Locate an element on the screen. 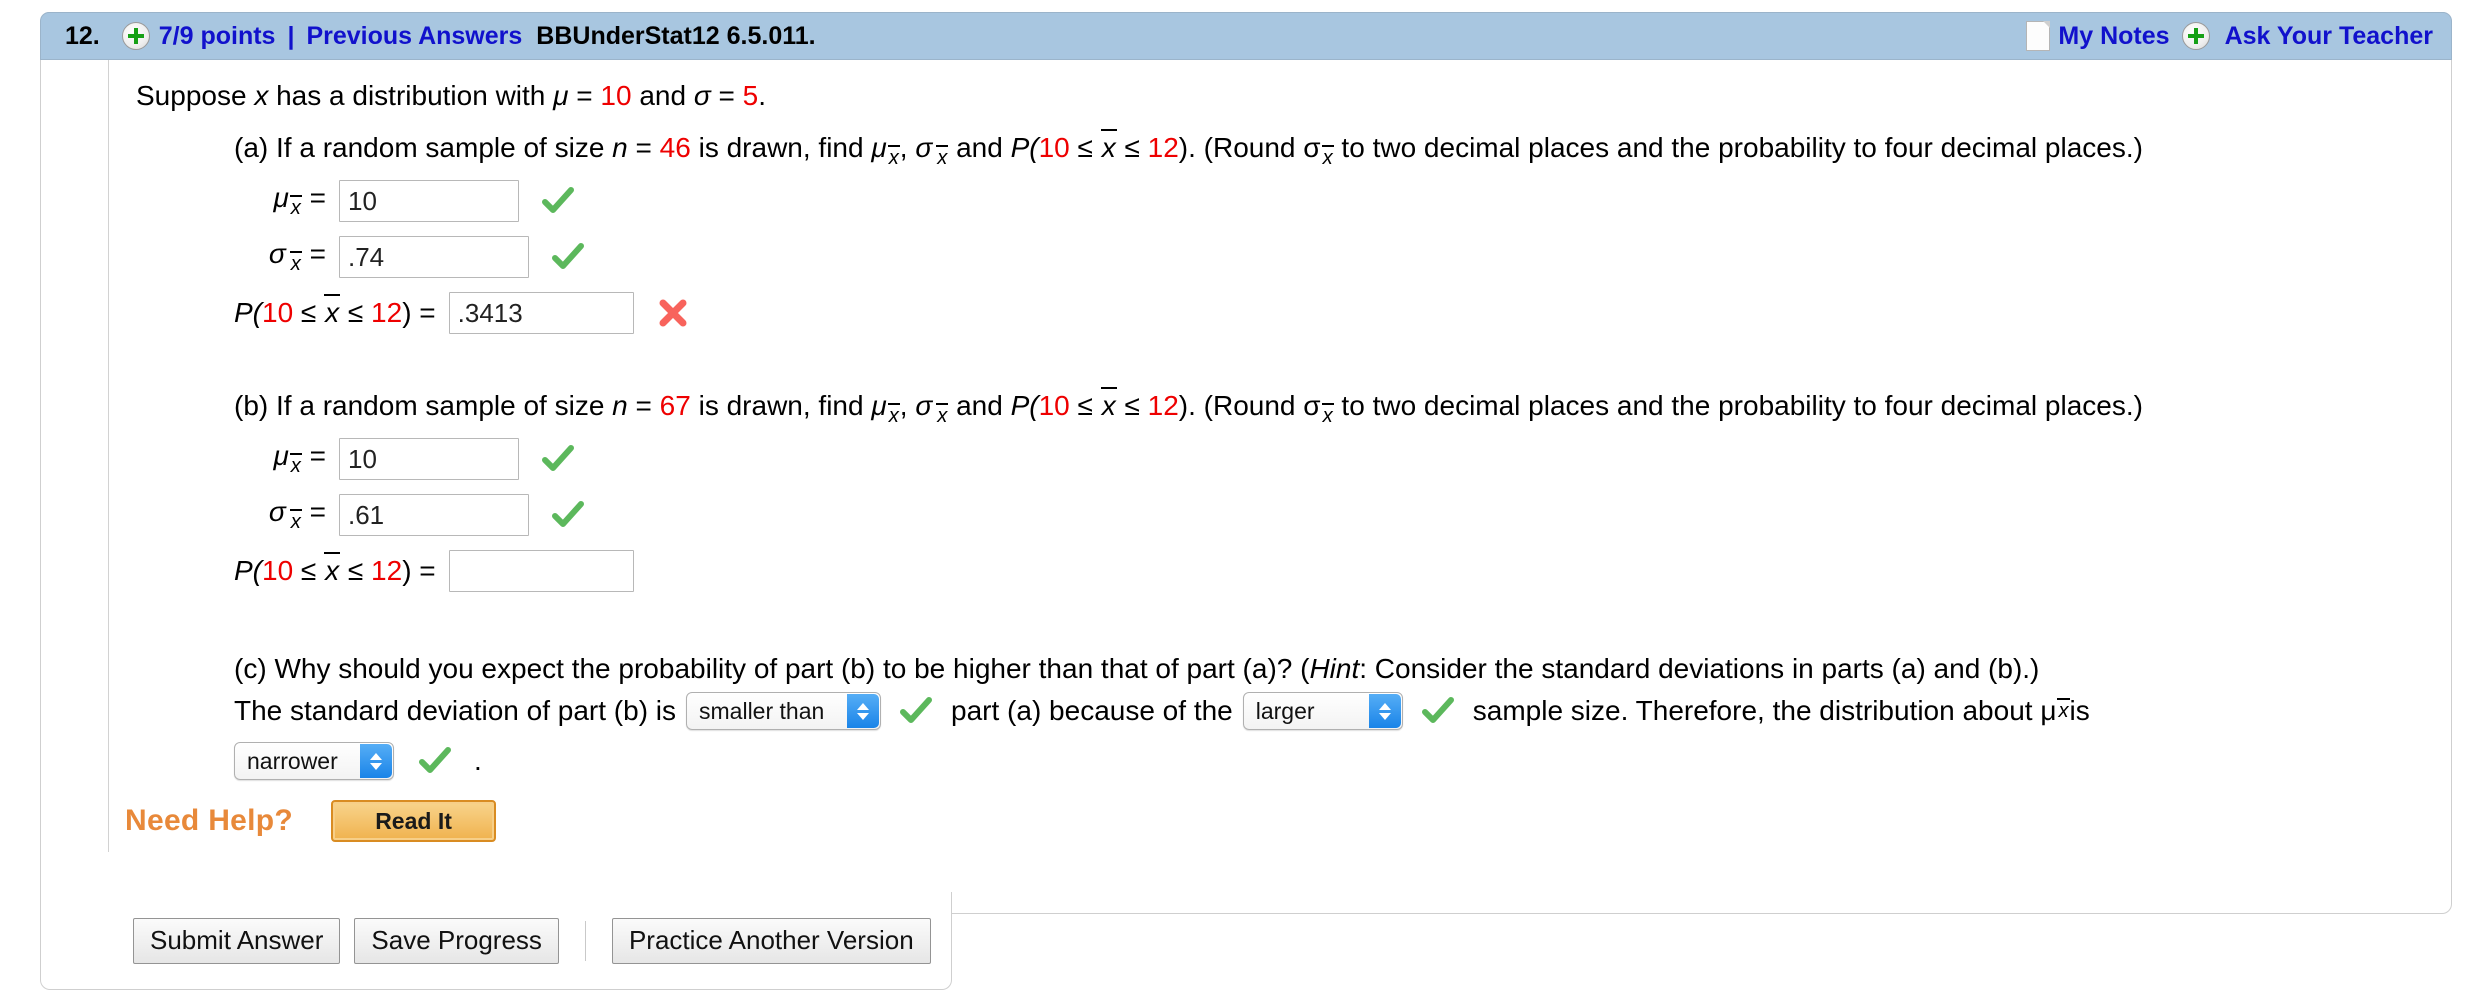  comparison-select-value: smaller than is located at coordinates (762, 710).